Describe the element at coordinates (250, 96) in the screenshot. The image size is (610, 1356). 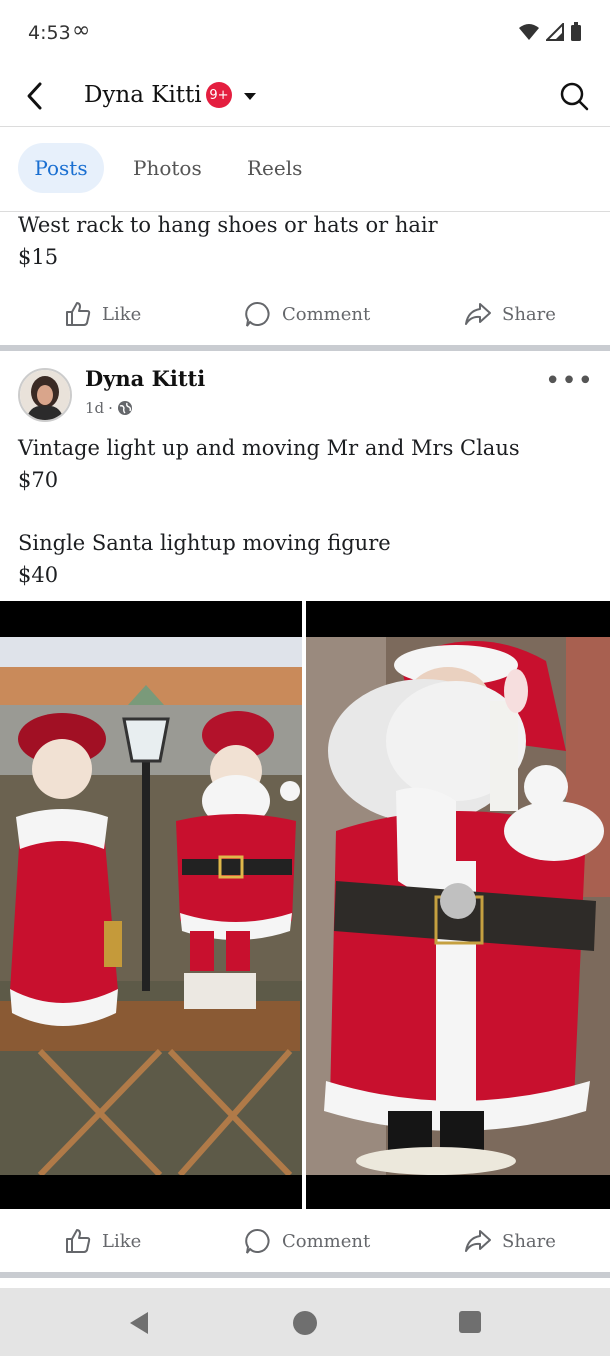
I see `caret-down-icon` at that location.